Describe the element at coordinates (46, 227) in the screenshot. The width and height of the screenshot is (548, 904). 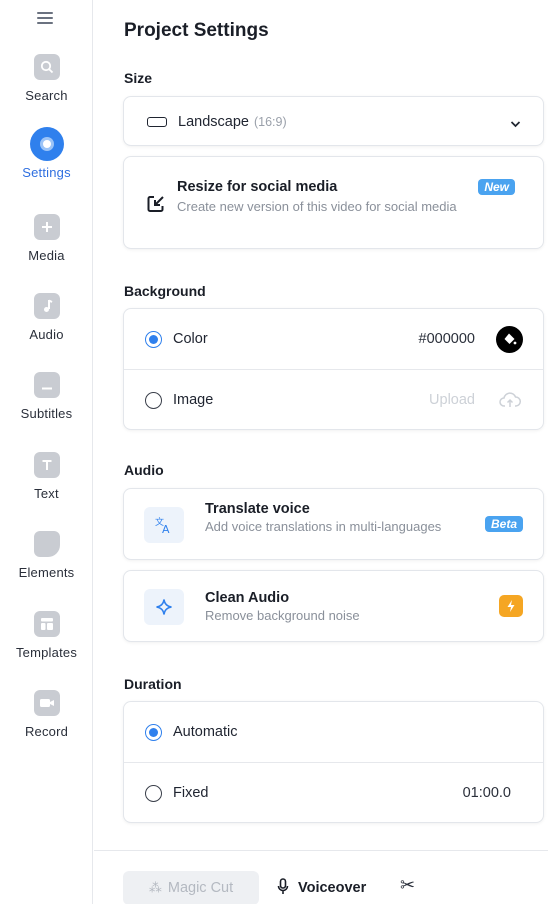
I see `plus-icon` at that location.